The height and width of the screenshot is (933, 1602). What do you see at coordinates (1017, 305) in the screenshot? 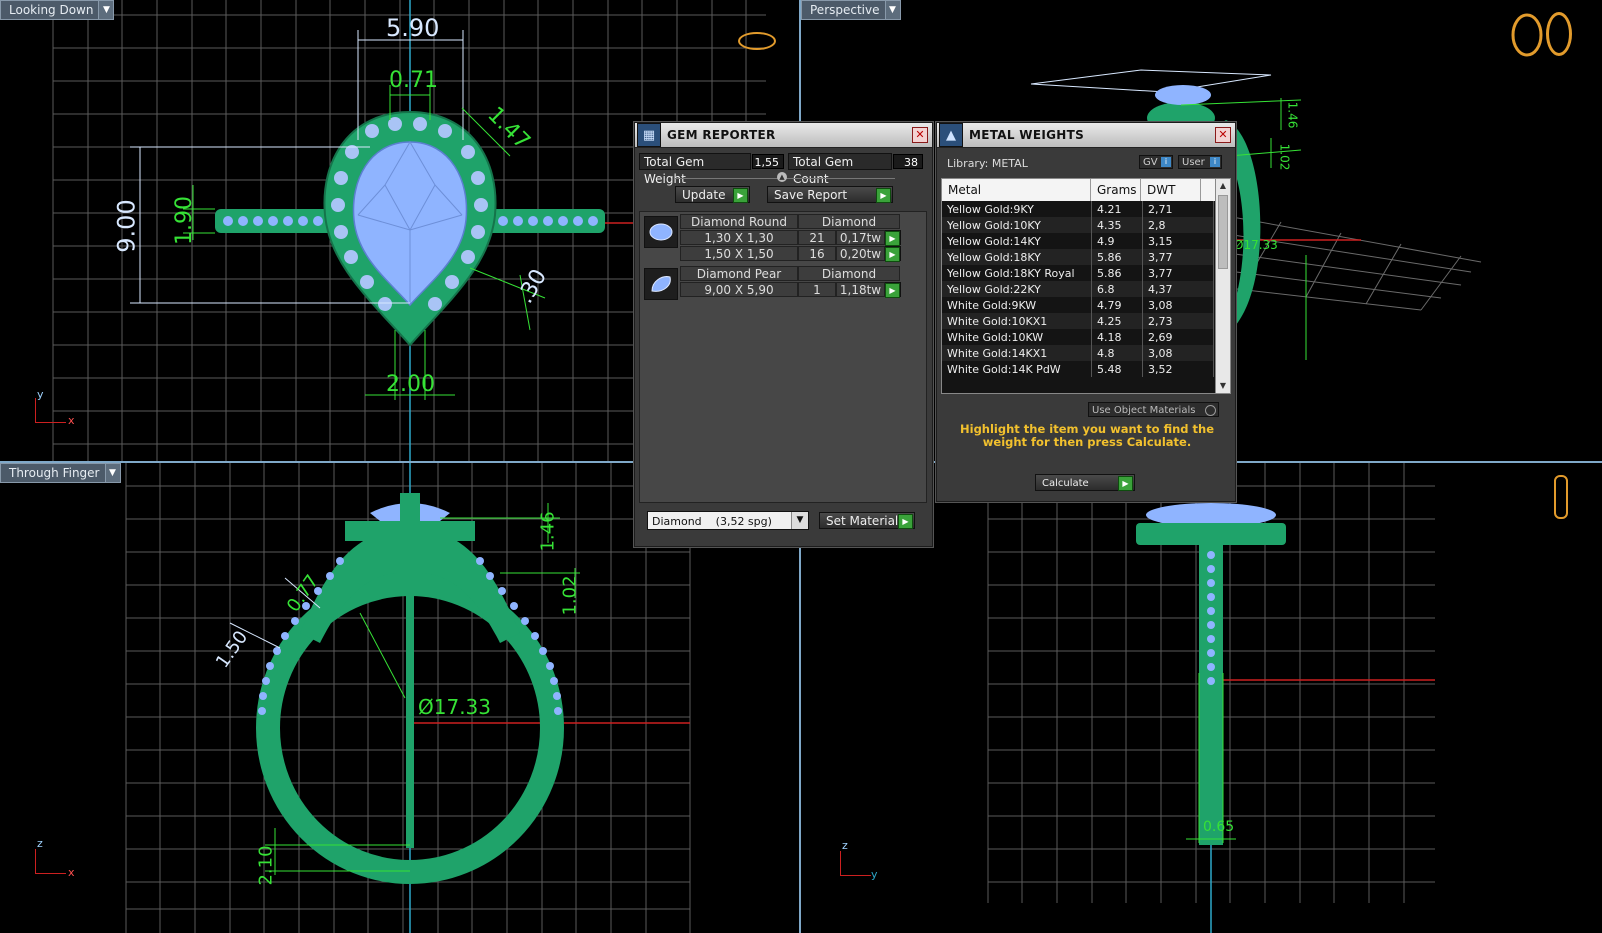
I see `metal-name: White Gold:9KW` at bounding box center [1017, 305].